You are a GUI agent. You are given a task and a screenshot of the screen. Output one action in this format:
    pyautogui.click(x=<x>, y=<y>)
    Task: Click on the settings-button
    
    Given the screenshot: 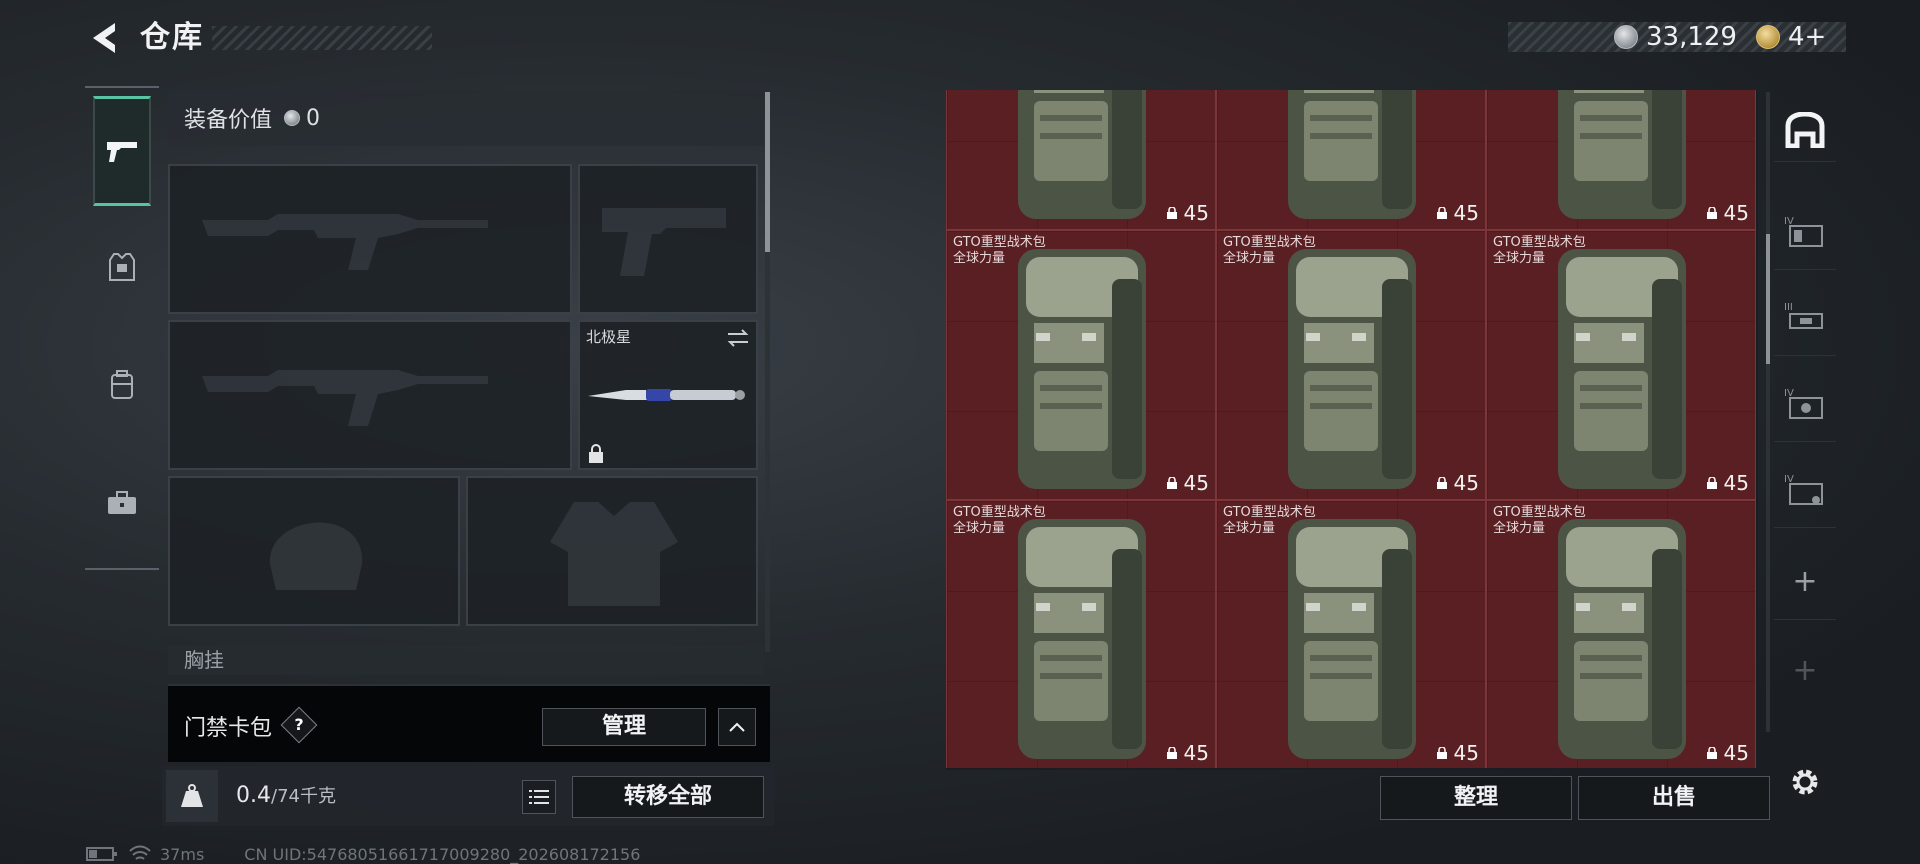 What is the action you would take?
    pyautogui.click(x=1805, y=782)
    